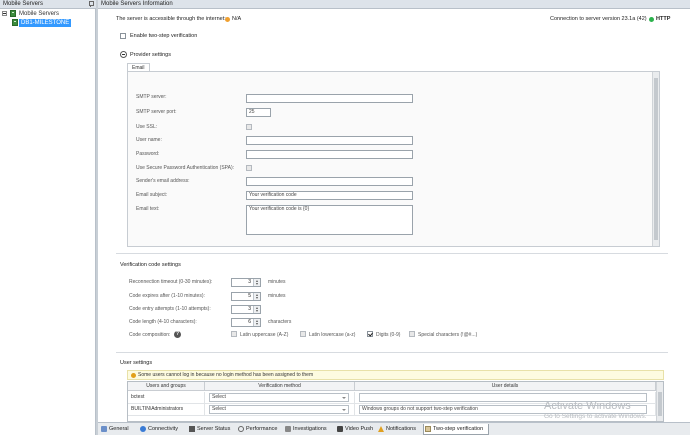 The image size is (690, 435). I want to click on latin-lowercase-checkbox, so click(303, 334).